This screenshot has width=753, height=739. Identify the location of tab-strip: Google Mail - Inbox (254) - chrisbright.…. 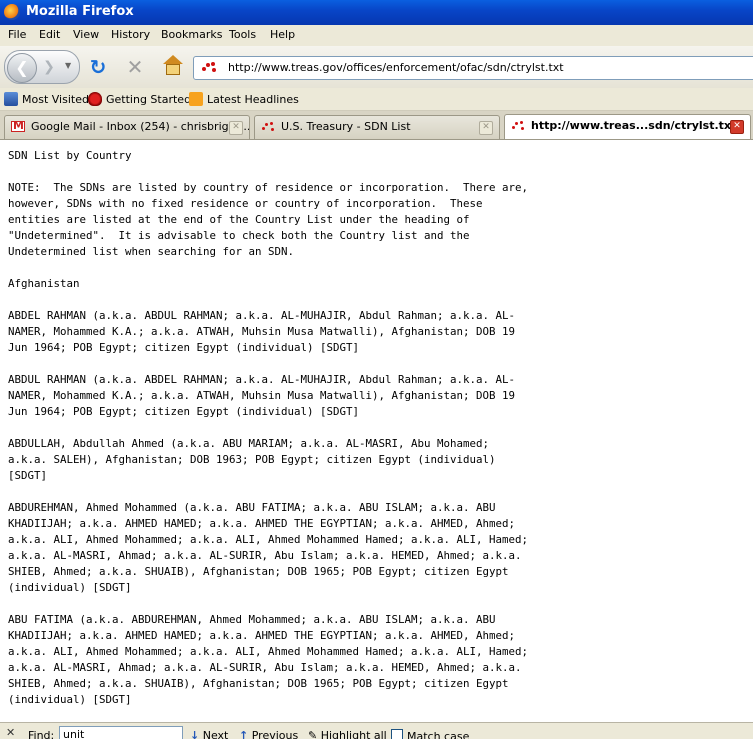
(376, 125).